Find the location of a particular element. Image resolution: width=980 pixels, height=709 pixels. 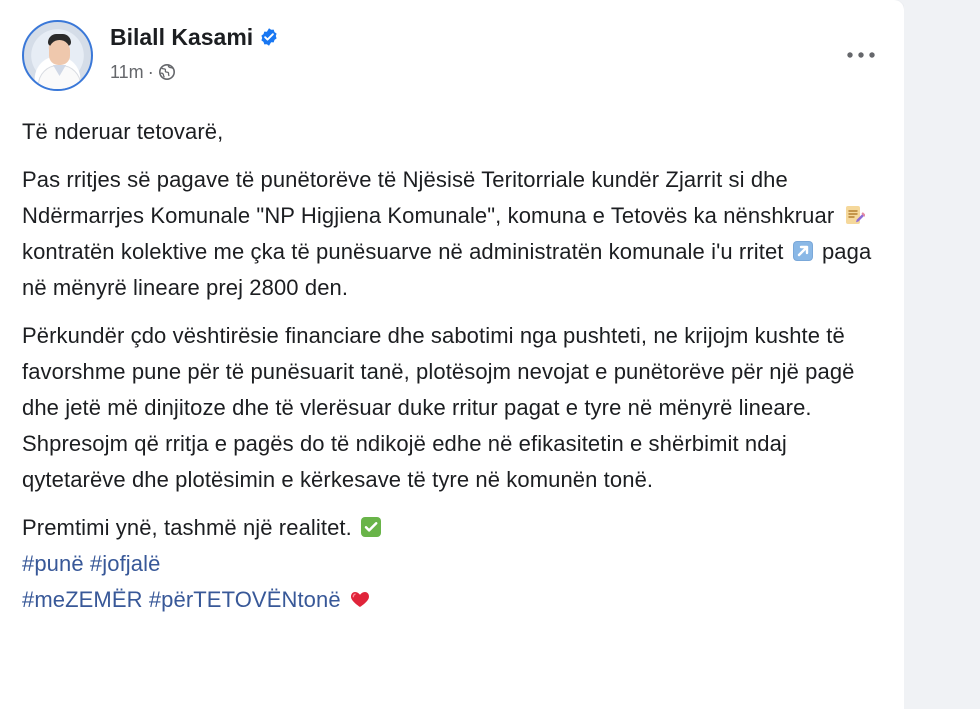

hashtag-line-2: #meZEMËR #përTETOVËNtonë is located at coordinates (457, 600).